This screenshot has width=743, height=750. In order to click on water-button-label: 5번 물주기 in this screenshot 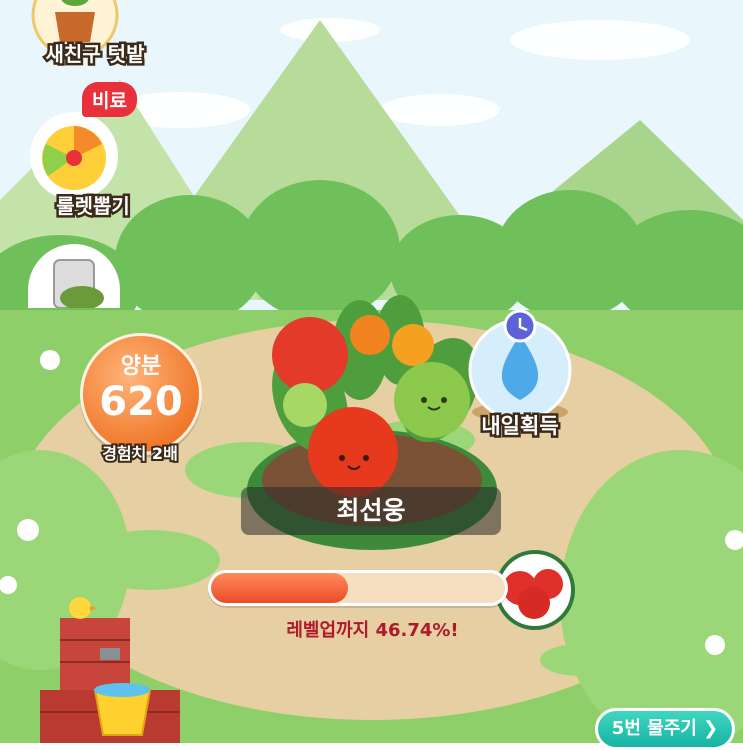, I will do `click(654, 728)`.